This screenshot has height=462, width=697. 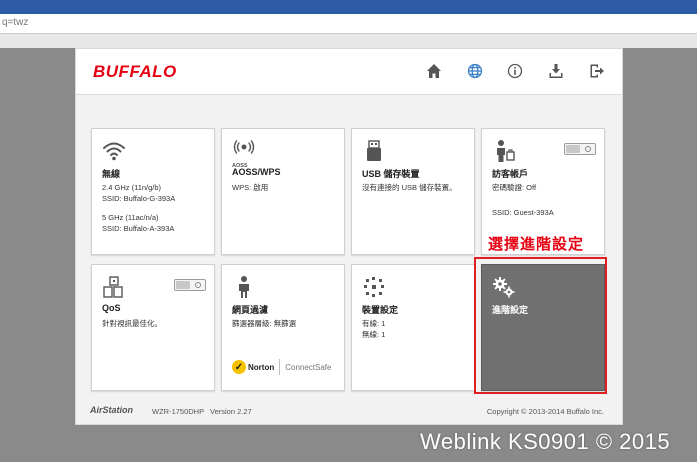 What do you see at coordinates (280, 367) in the screenshot?
I see `logo-divider` at bounding box center [280, 367].